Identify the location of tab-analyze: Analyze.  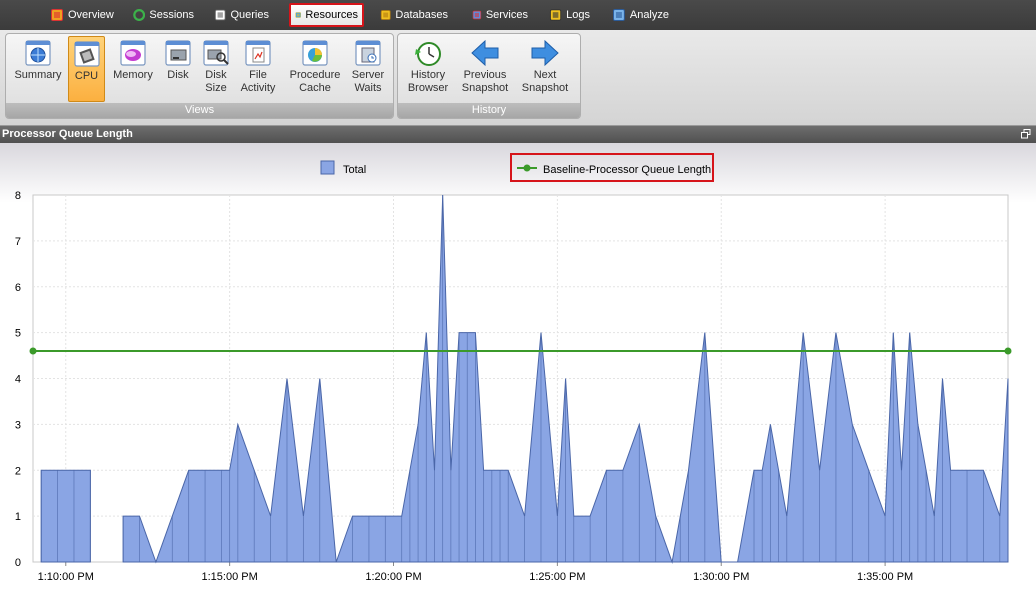
(640, 15).